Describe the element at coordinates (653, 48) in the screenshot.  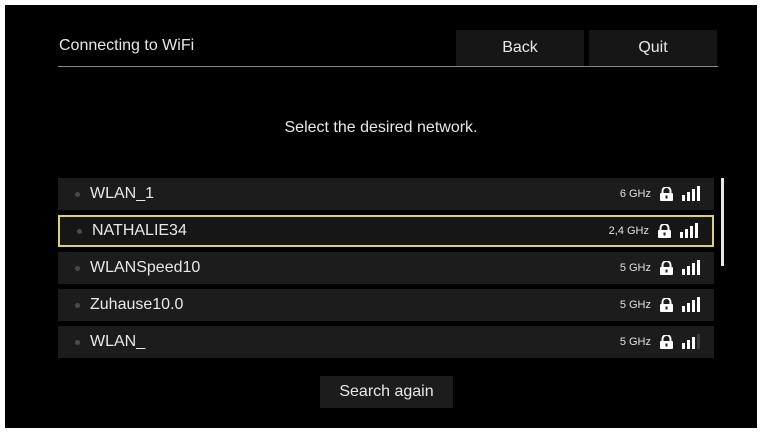
I see `quit-button: Quit` at that location.